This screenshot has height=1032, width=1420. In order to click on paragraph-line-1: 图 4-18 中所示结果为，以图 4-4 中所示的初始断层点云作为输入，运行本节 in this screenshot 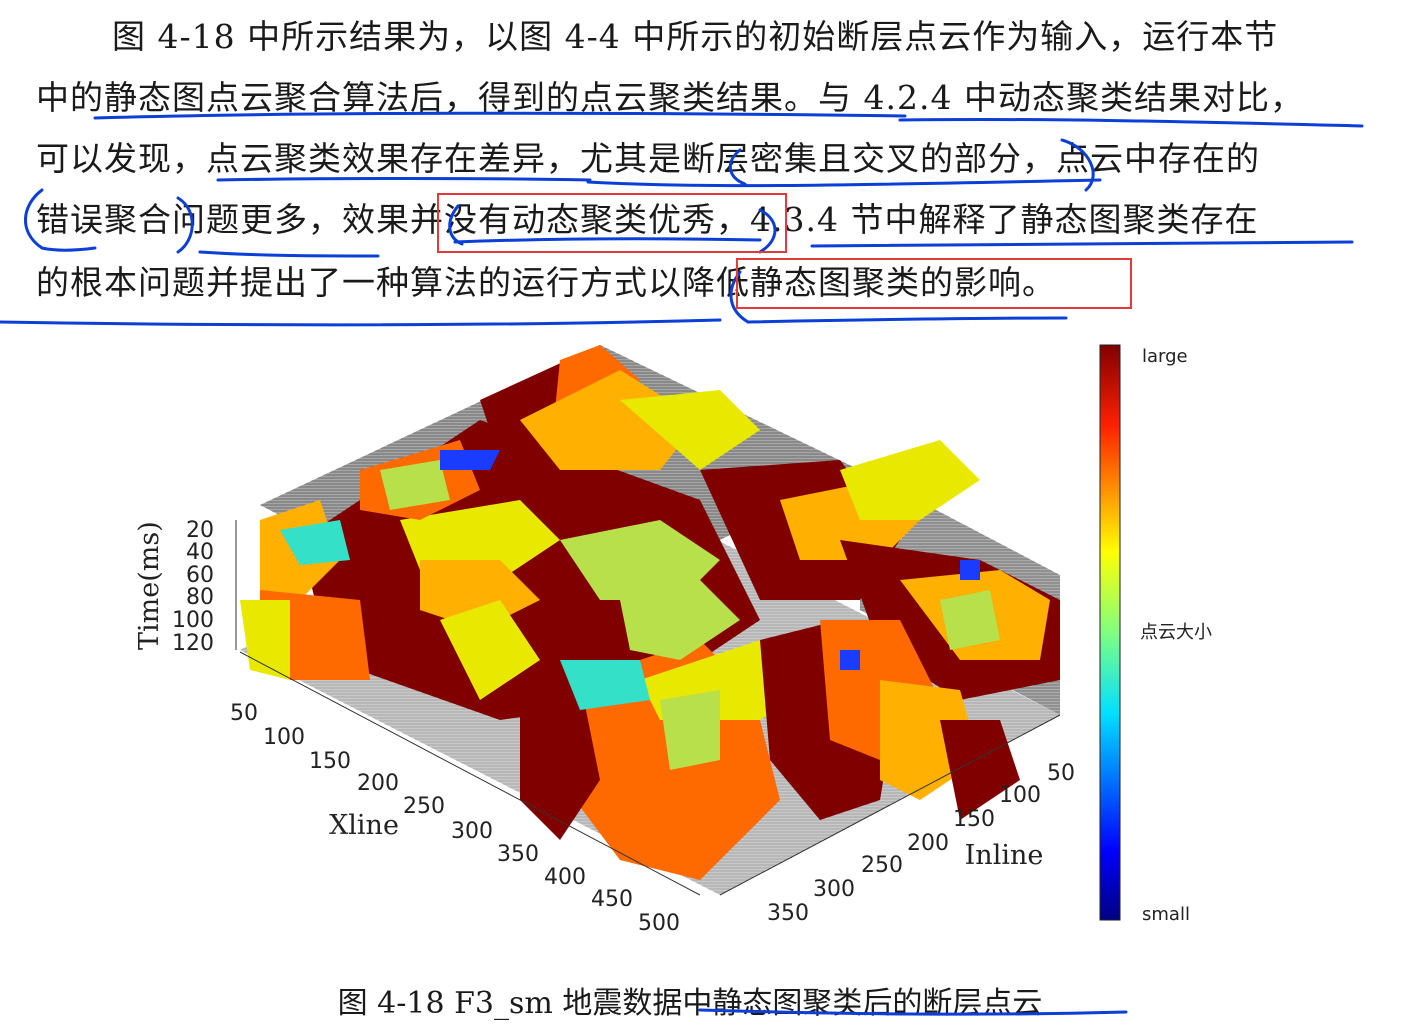, I will do `click(695, 36)`.